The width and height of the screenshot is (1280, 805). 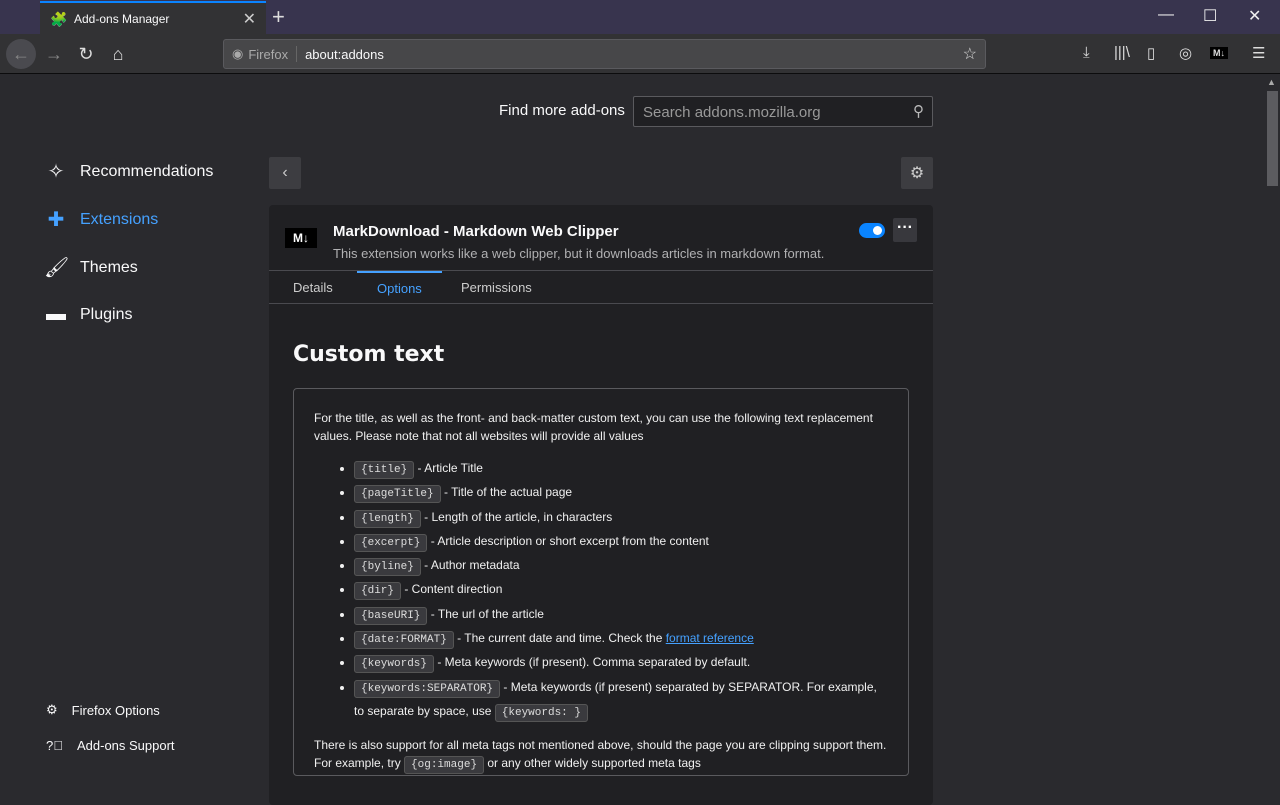 I want to click on search-placeholder: Search addons.mozilla.org, so click(x=732, y=112).